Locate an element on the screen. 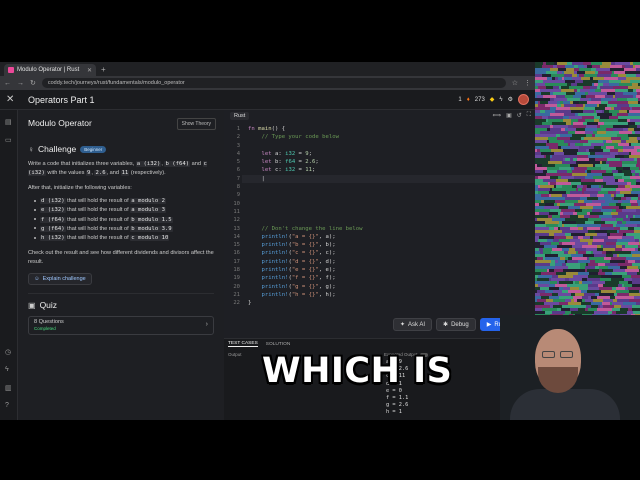  line-number: 18 is located at coordinates (236, 270).